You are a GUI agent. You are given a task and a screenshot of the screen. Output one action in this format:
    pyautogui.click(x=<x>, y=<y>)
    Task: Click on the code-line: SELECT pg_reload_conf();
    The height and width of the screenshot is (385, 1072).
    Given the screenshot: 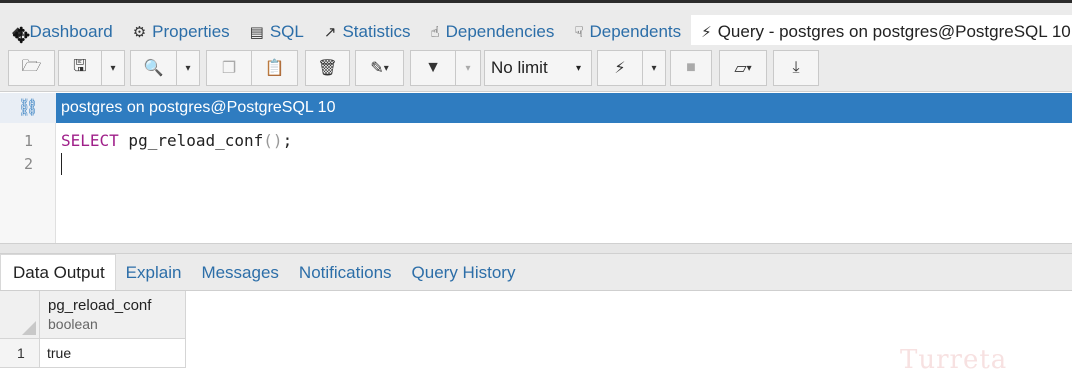 What is the action you would take?
    pyautogui.click(x=176, y=140)
    